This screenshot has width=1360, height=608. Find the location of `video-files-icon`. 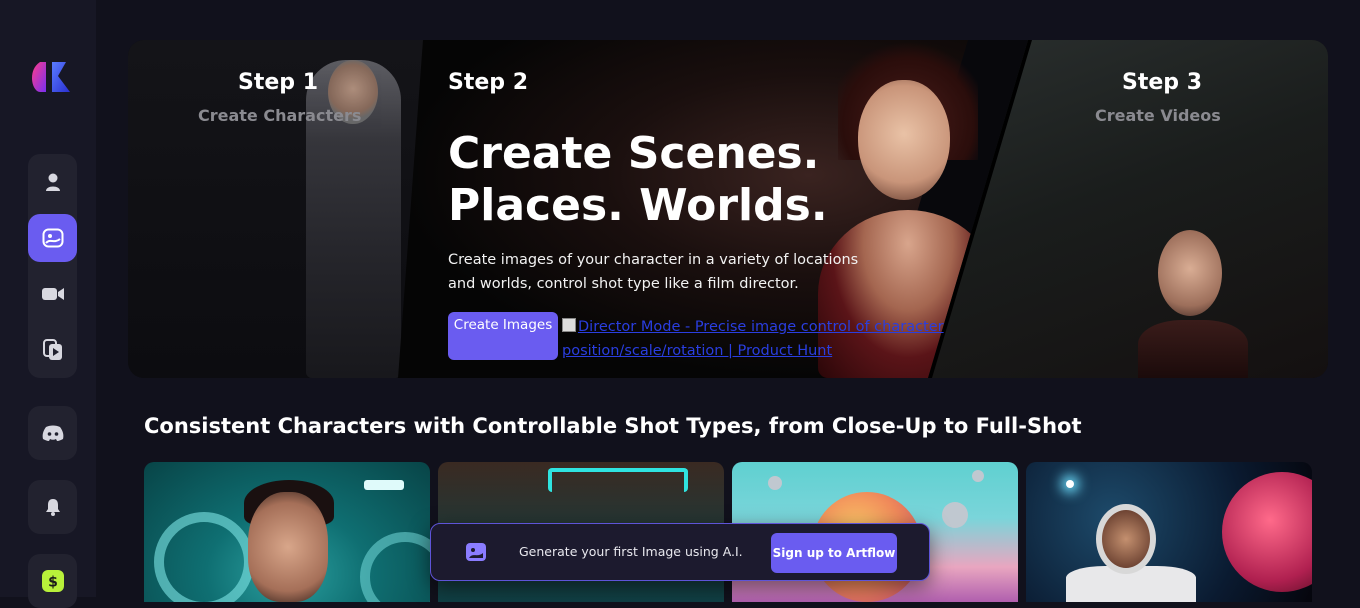

video-files-icon is located at coordinates (52, 349).